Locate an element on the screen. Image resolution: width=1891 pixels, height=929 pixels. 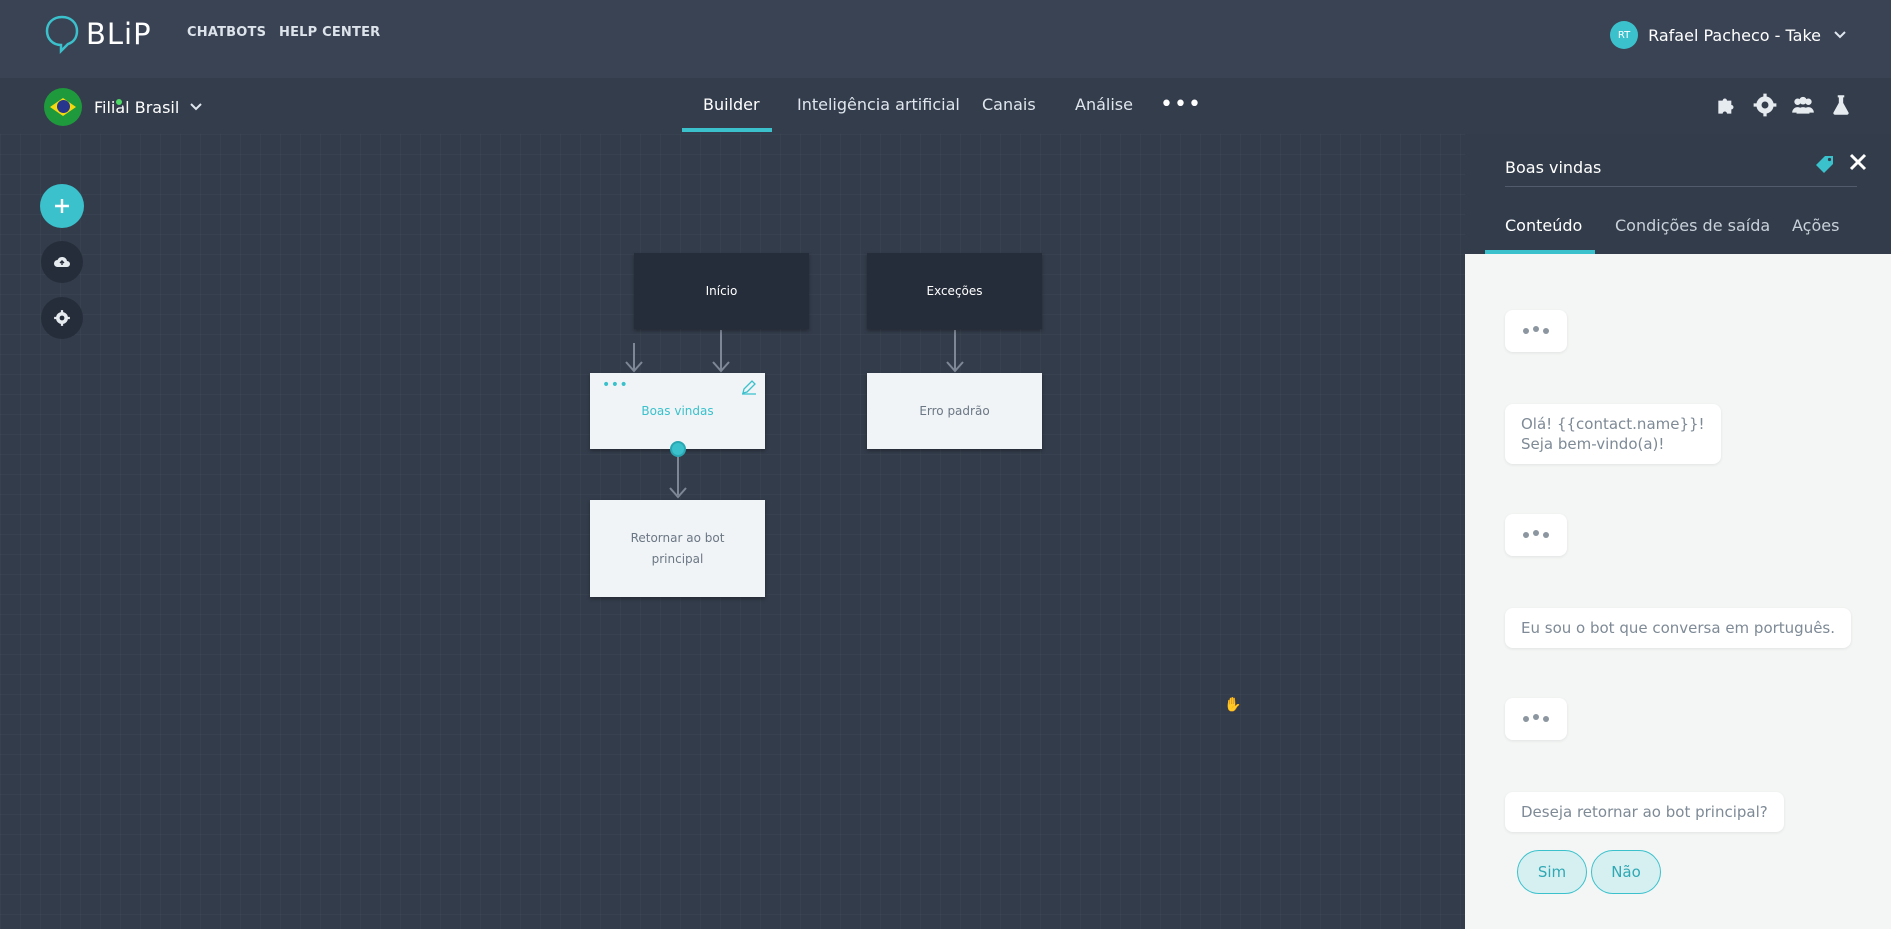
tag-icon is located at coordinates (1825, 164).